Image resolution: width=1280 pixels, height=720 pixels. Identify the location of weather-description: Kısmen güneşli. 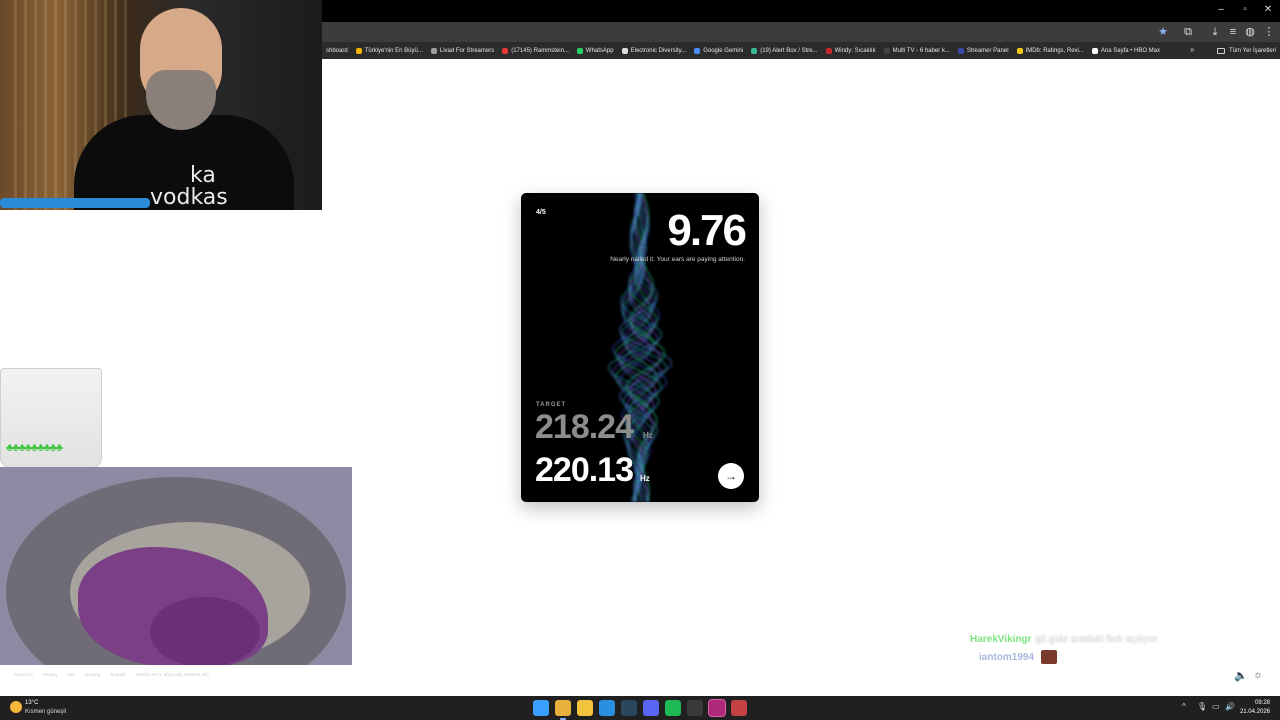
(45, 712).